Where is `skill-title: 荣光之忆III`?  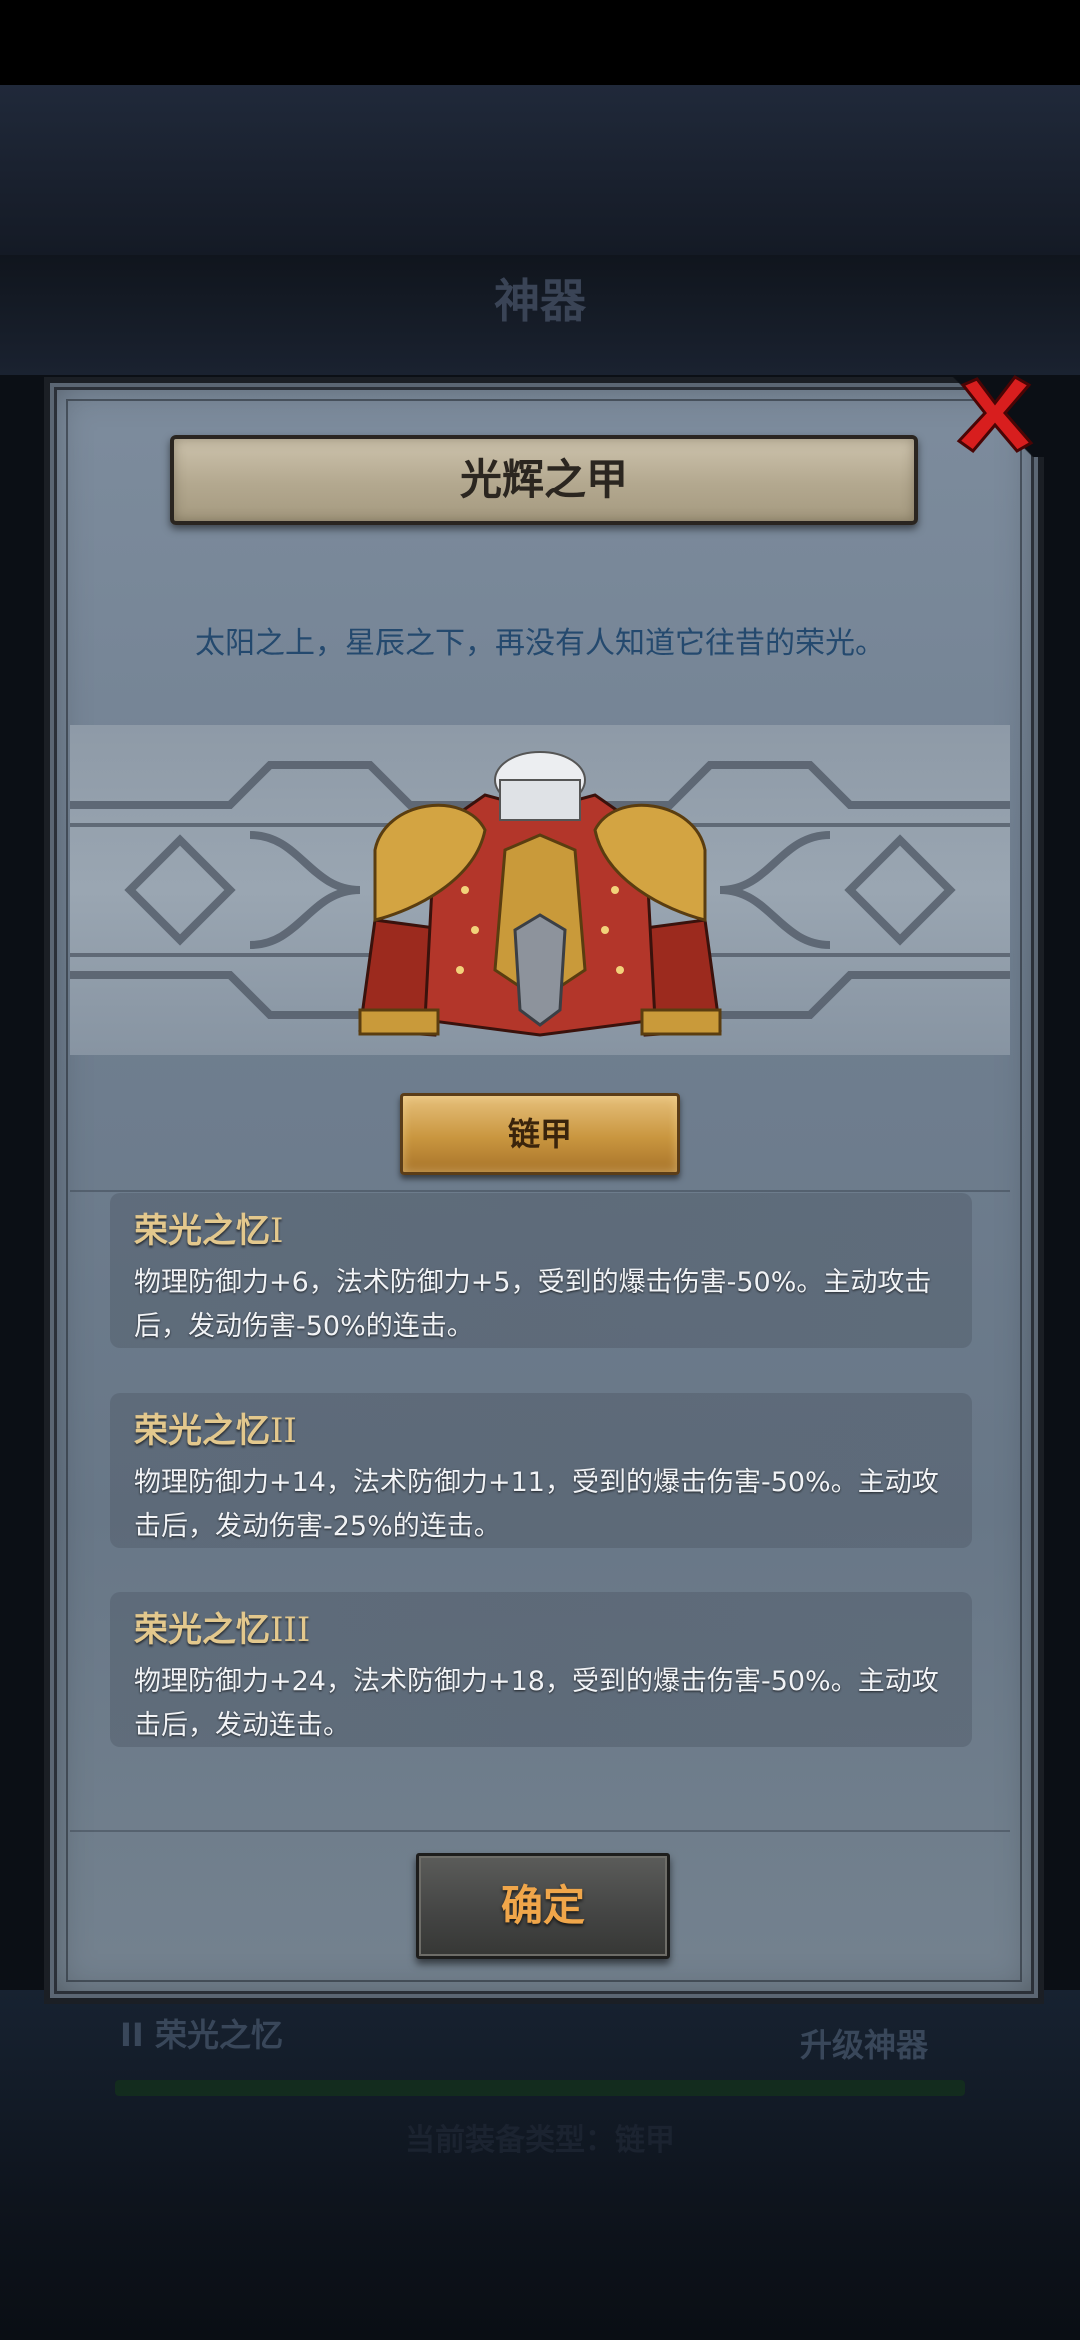 skill-title: 荣光之忆III is located at coordinates (222, 1626).